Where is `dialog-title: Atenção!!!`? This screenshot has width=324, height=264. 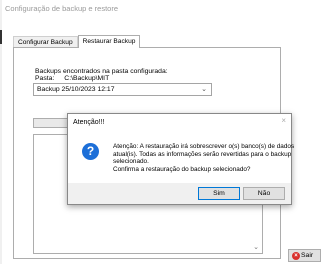
dialog-title: Atenção!!! is located at coordinates (89, 122).